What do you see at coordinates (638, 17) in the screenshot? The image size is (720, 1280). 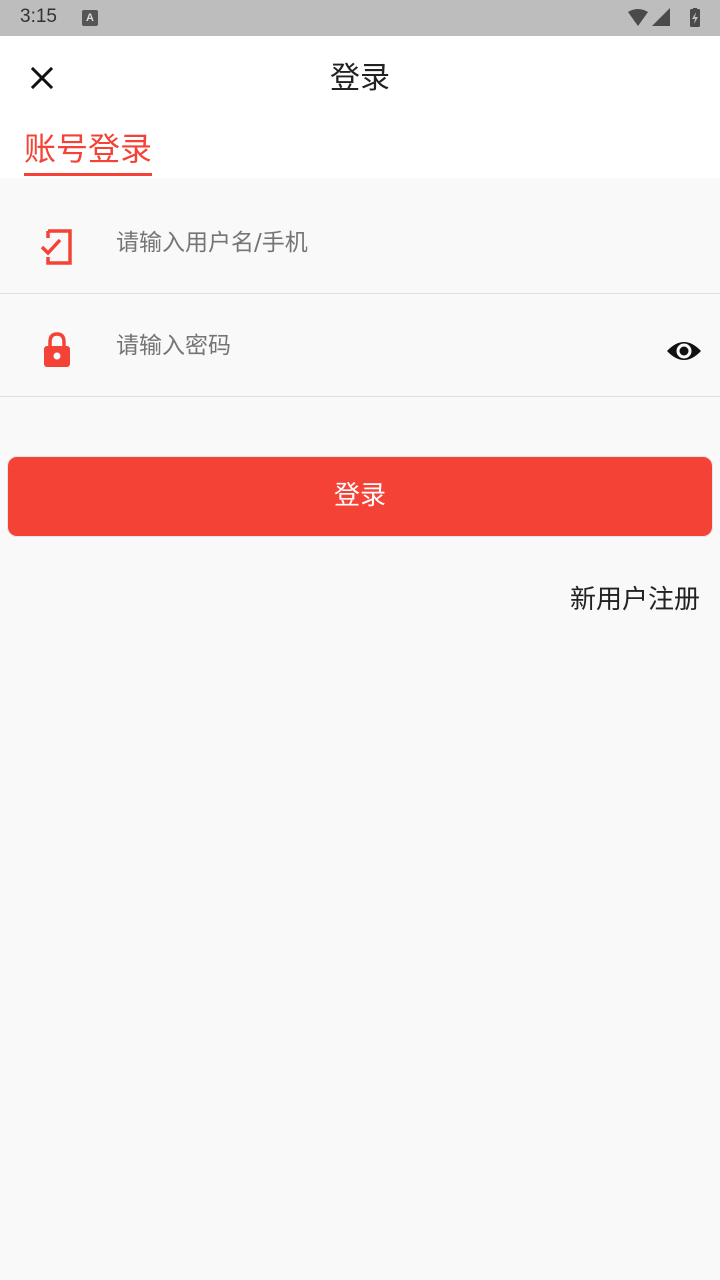 I see `wifi-icon` at bounding box center [638, 17].